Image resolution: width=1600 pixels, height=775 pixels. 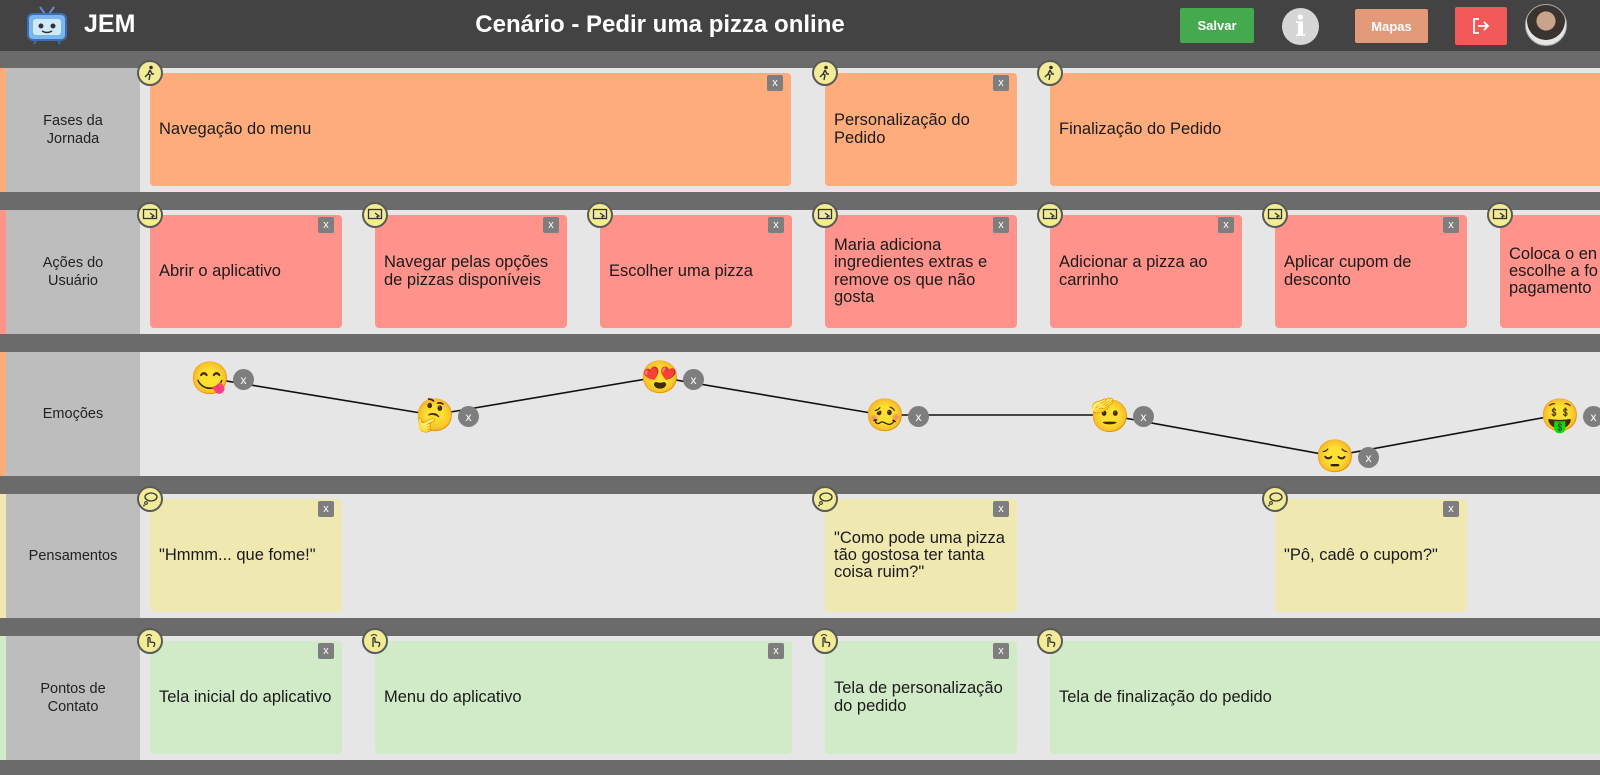 What do you see at coordinates (1560, 415) in the screenshot?
I see `money-mouth-face-emoji: 🤑` at bounding box center [1560, 415].